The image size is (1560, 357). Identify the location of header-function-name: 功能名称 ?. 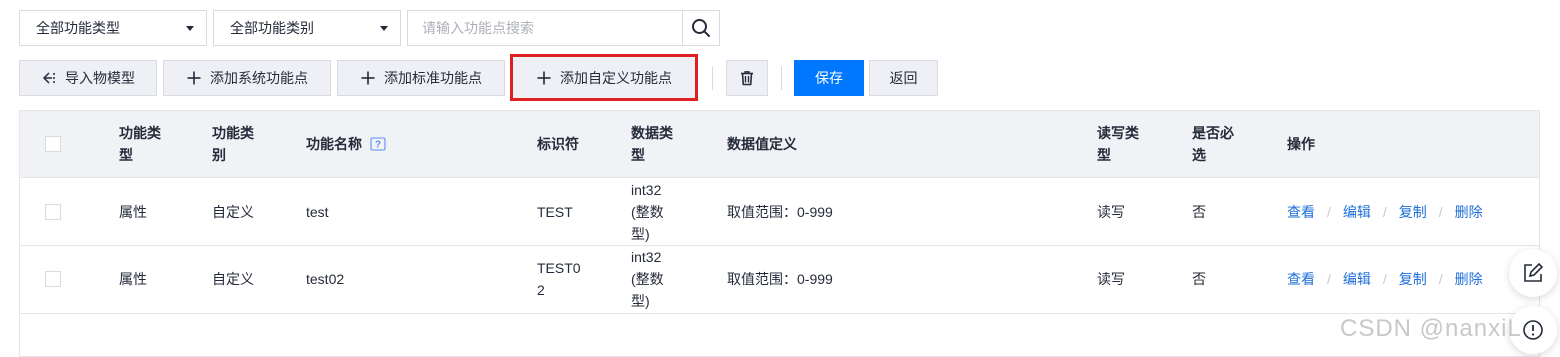
(346, 144).